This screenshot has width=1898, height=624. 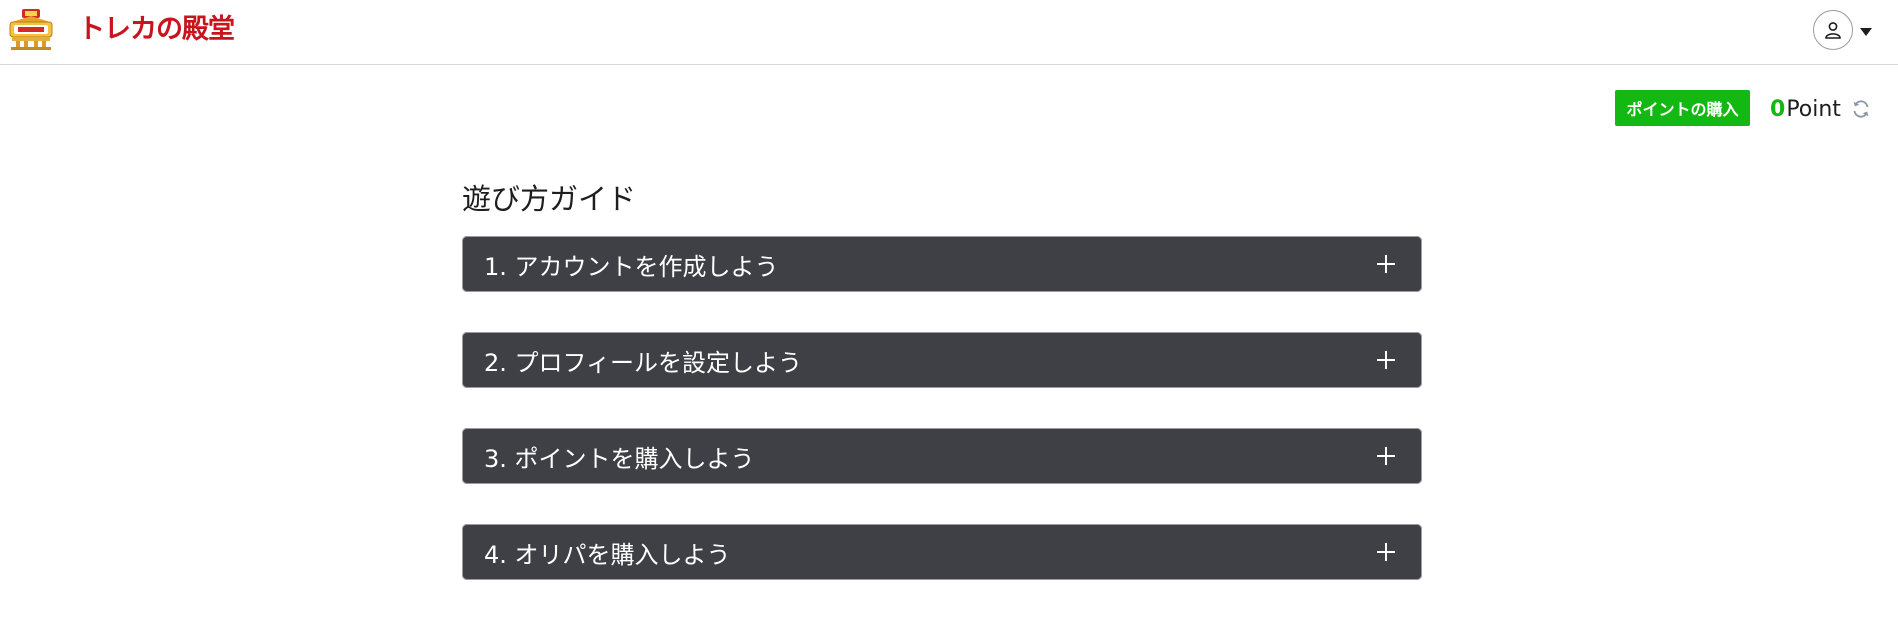 What do you see at coordinates (949, 32) in the screenshot?
I see `site-header: トレカの殿堂` at bounding box center [949, 32].